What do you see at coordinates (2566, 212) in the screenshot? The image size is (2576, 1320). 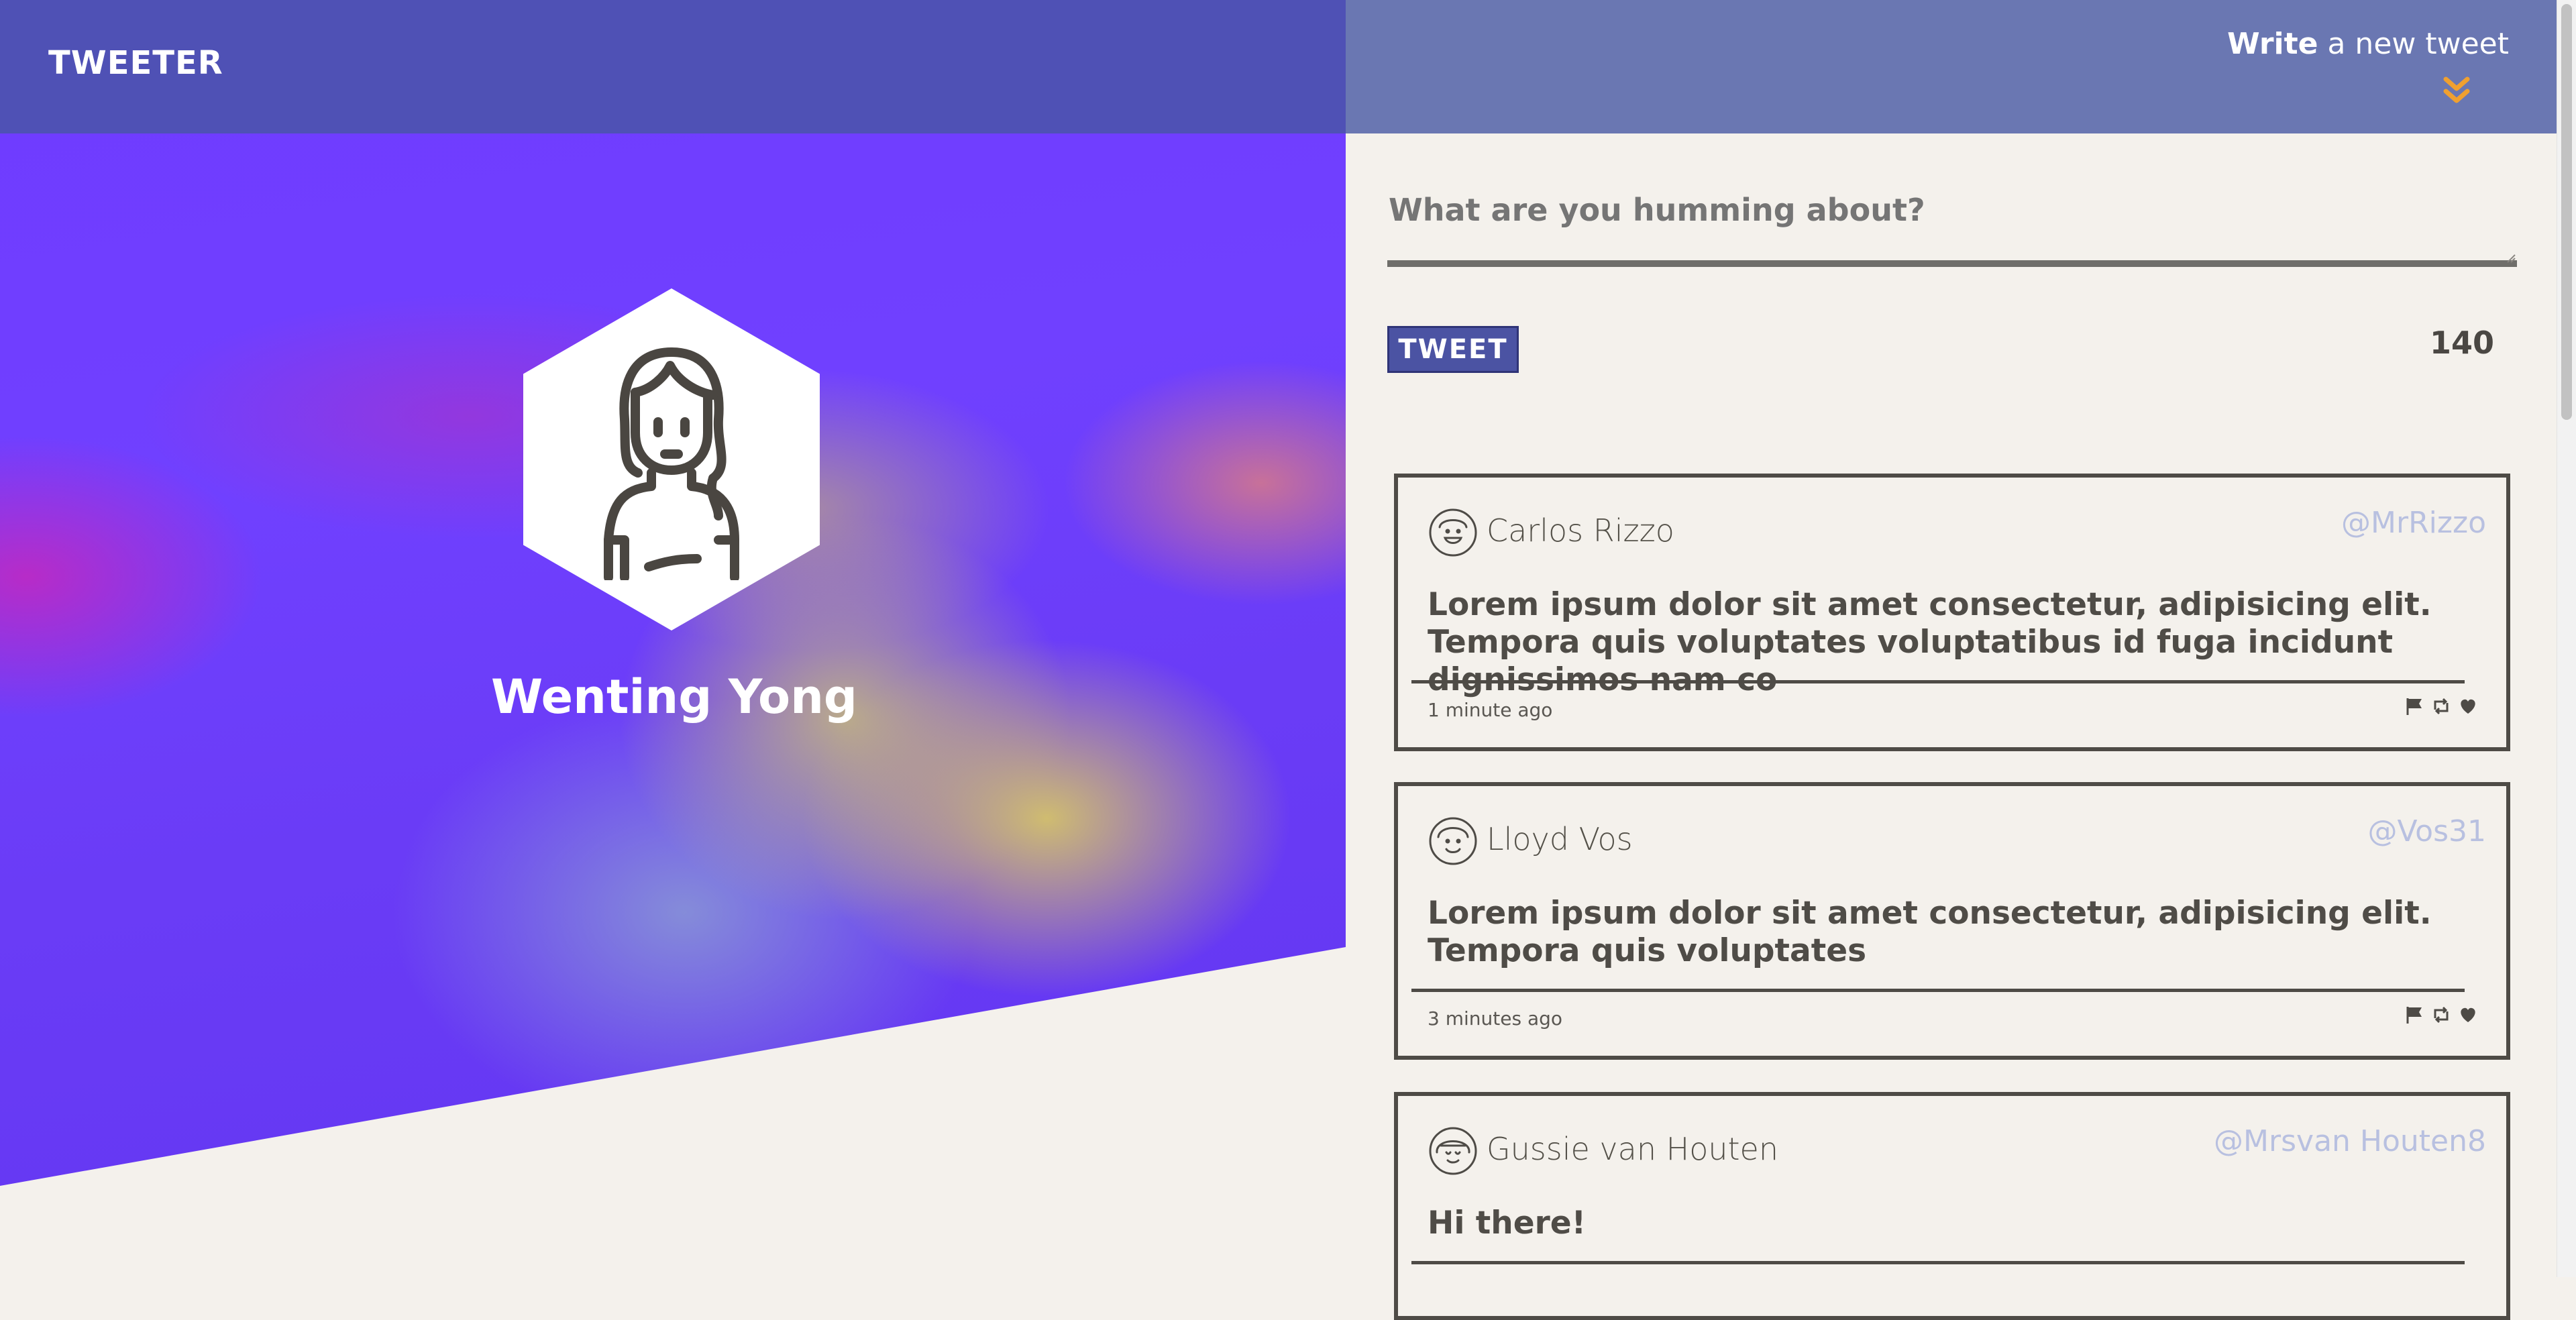 I see `scrollbar-thumb` at bounding box center [2566, 212].